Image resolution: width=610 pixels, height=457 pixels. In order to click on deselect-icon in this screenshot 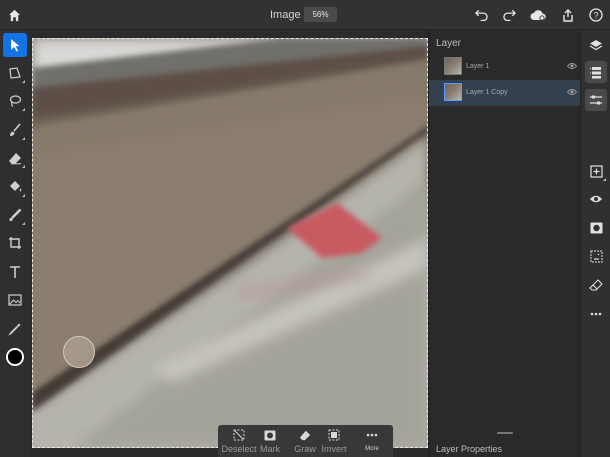, I will do `click(239, 435)`.